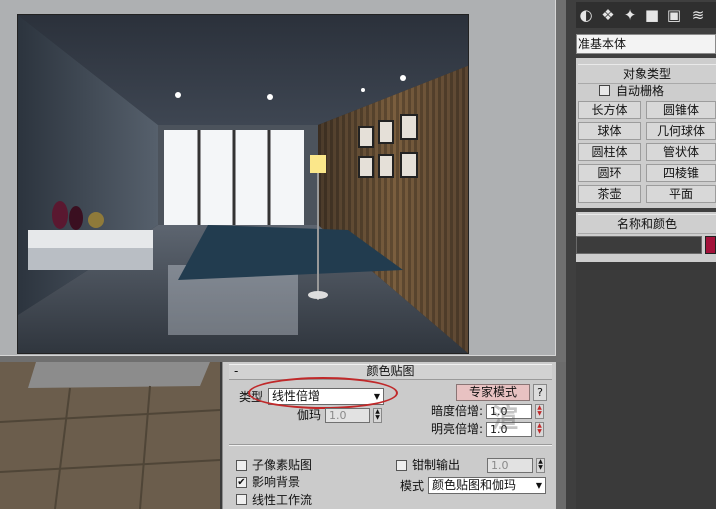 The height and width of the screenshot is (509, 716). I want to click on color-mapping-title: 颜色贴图, so click(390, 371).